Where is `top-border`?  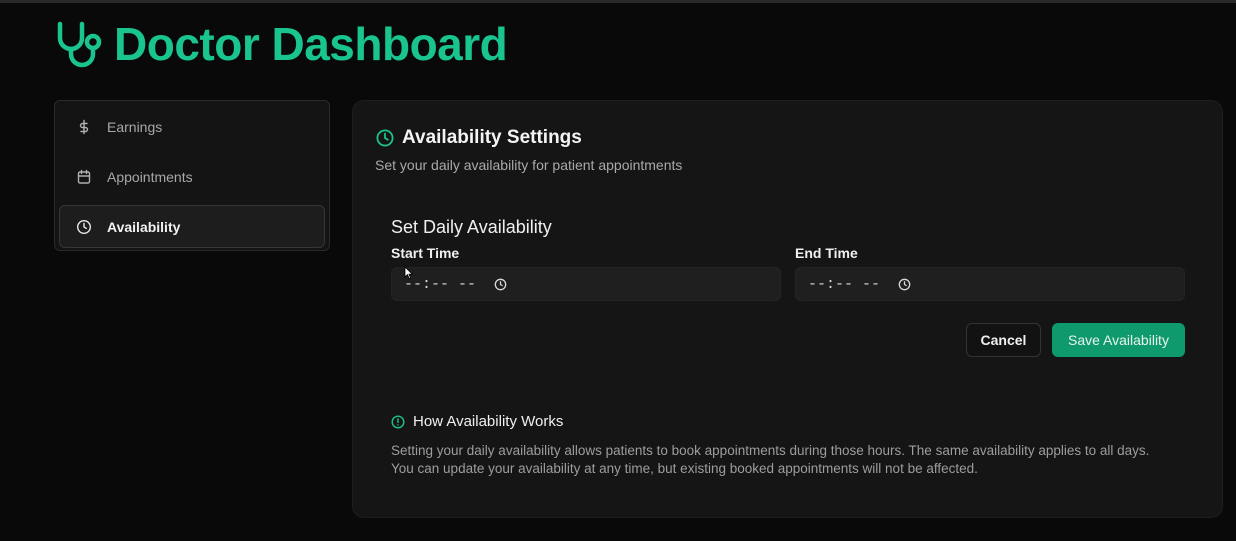
top-border is located at coordinates (618, 1).